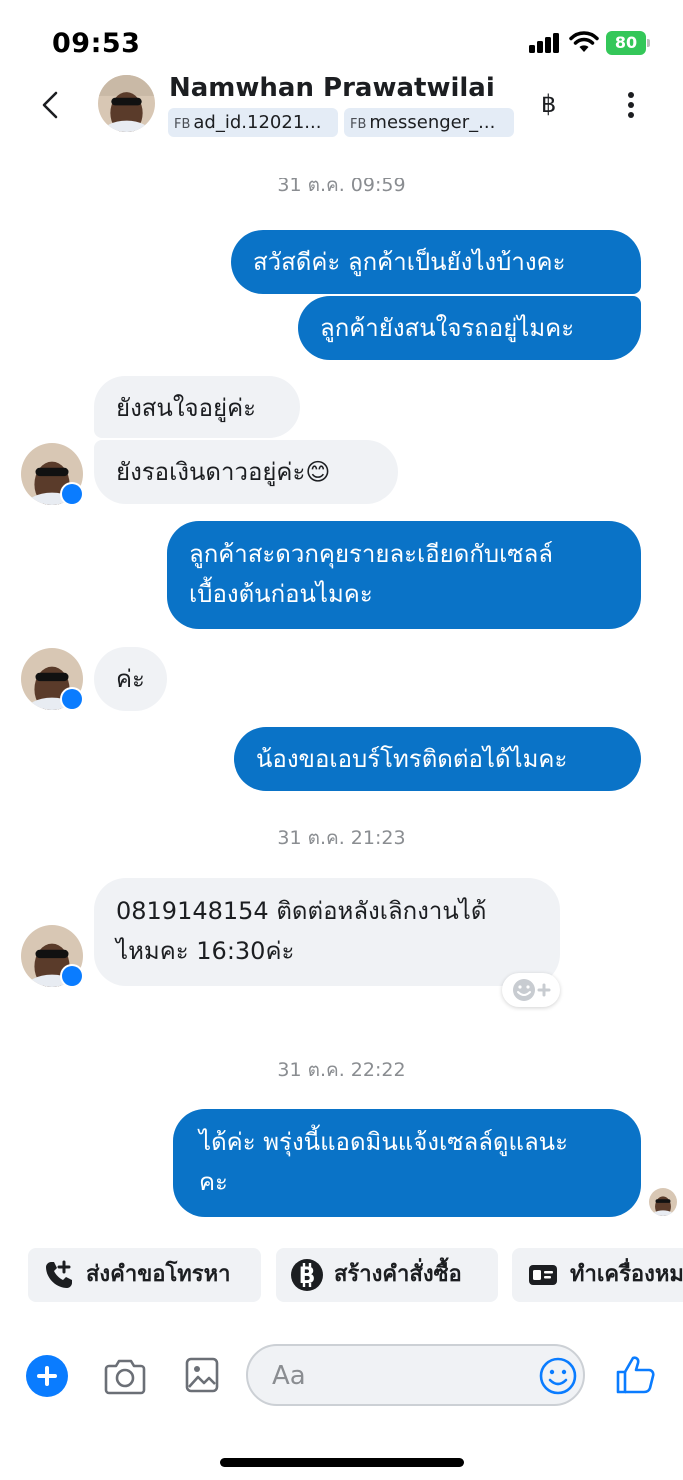  What do you see at coordinates (341, 187) in the screenshot?
I see `message-timestamp: 31 ต.ค. 09:59` at bounding box center [341, 187].